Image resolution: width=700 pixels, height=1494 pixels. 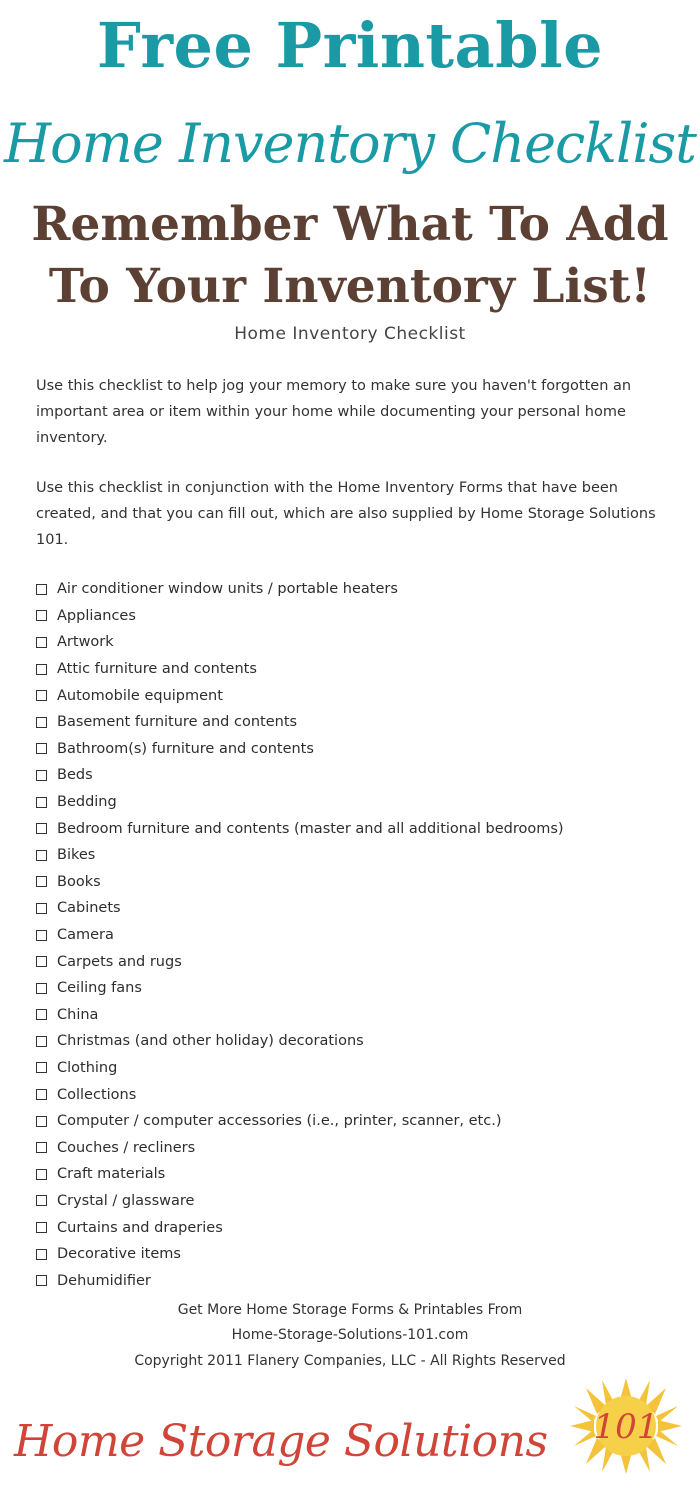 What do you see at coordinates (79, 881) in the screenshot?
I see `checklist-item-label: Books` at bounding box center [79, 881].